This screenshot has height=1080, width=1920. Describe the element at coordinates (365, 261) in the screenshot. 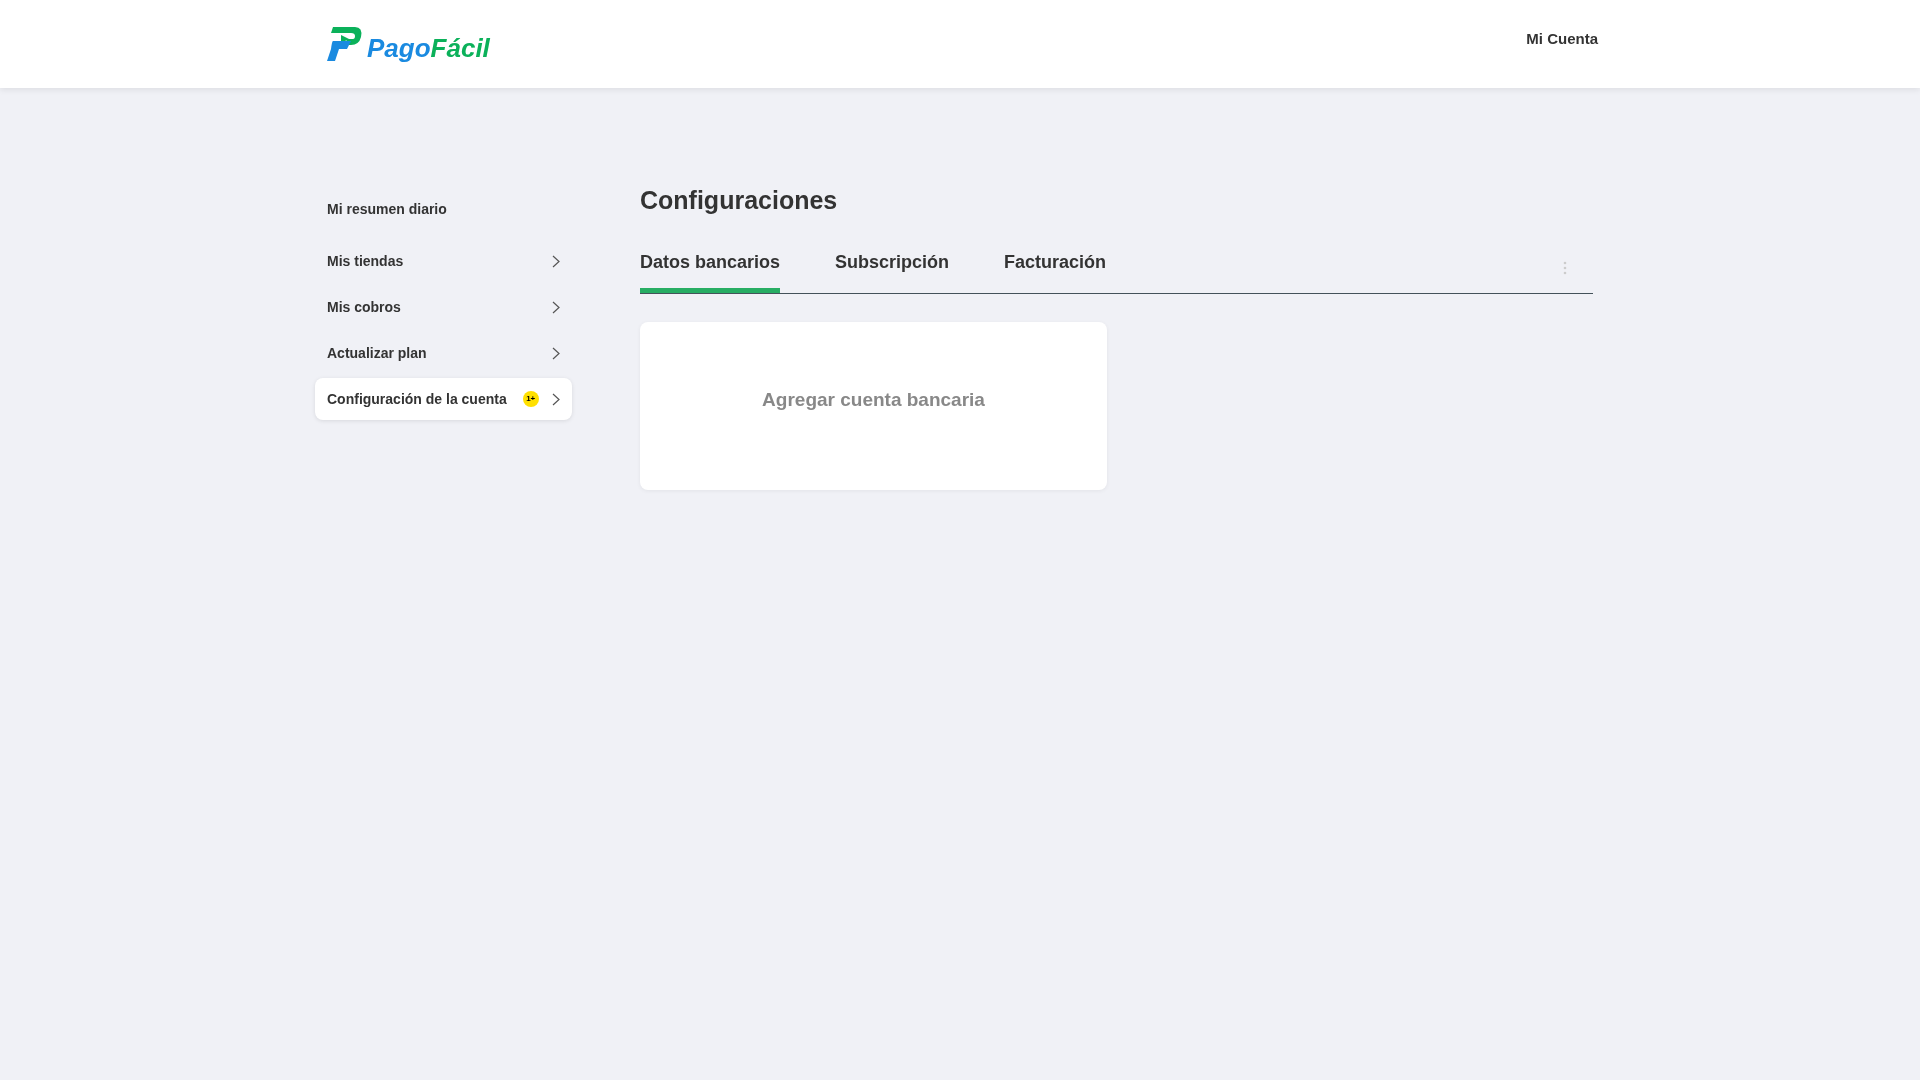

I see `sidebar-item-label: Mis tiendas` at that location.